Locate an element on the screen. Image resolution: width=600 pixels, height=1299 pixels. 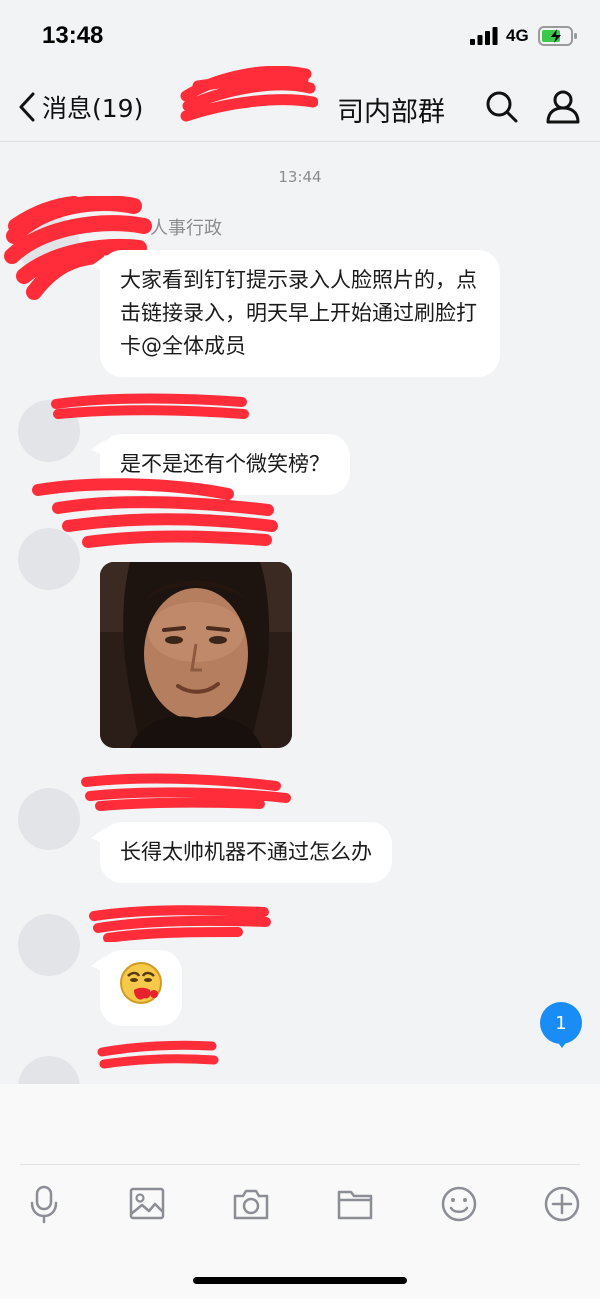
nav-bar: 消息(19) 司内部群 is located at coordinates (300, 104).